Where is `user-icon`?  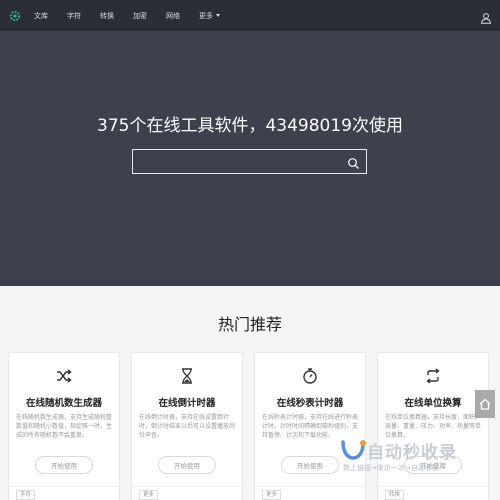
user-icon is located at coordinates (486, 16).